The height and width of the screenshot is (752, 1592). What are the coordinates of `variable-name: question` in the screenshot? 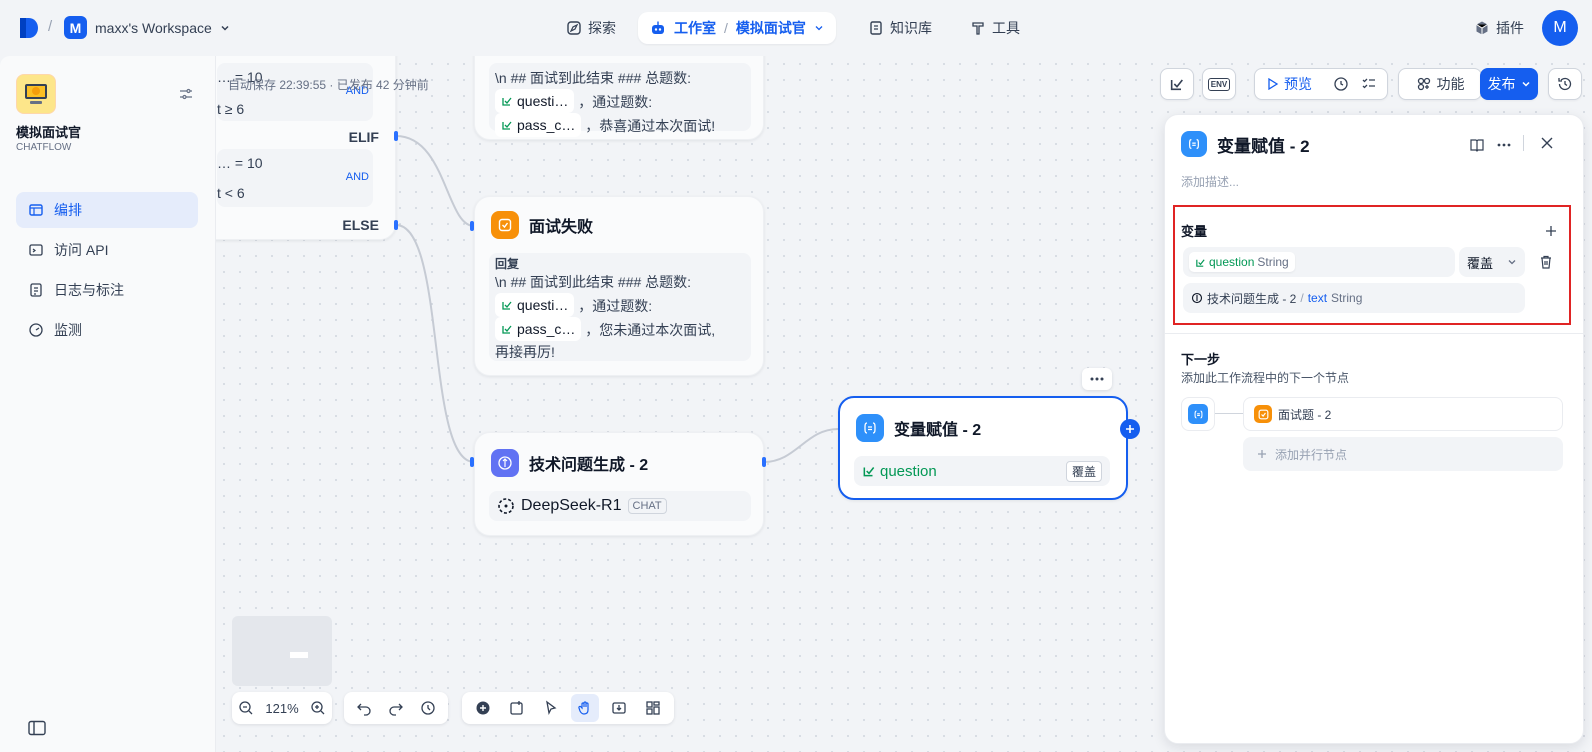 It's located at (1232, 262).